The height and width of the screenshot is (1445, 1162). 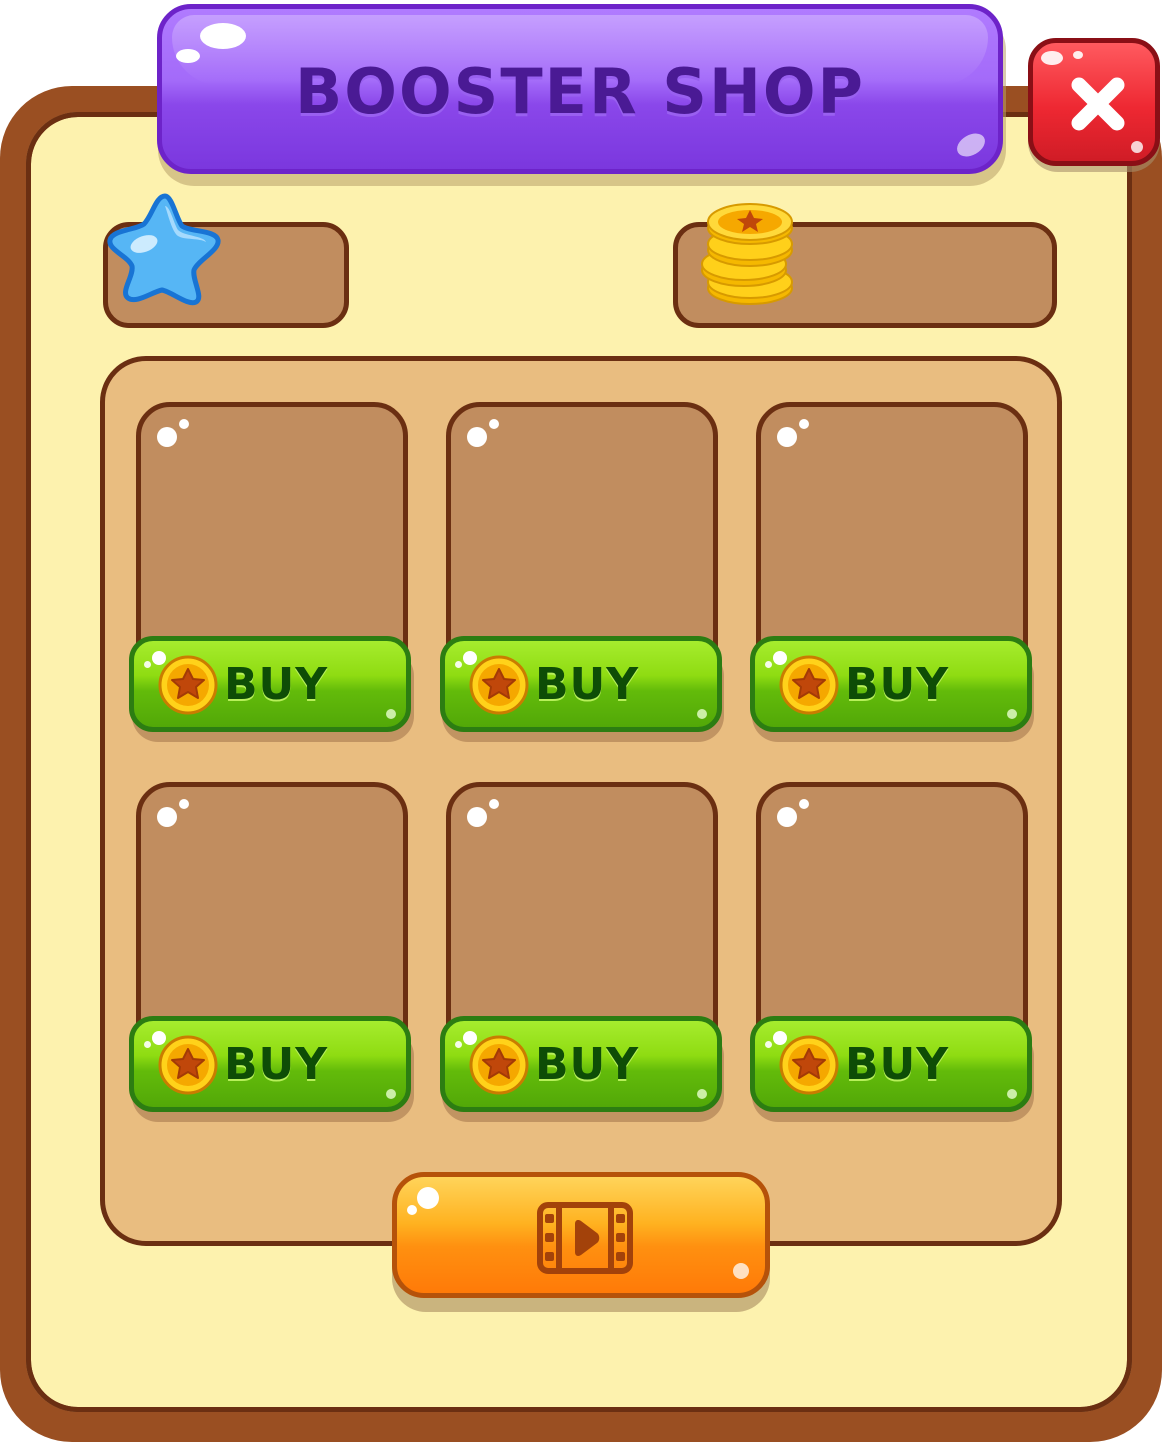 I want to click on buy-button-5: BUY, so click(x=581, y=1064).